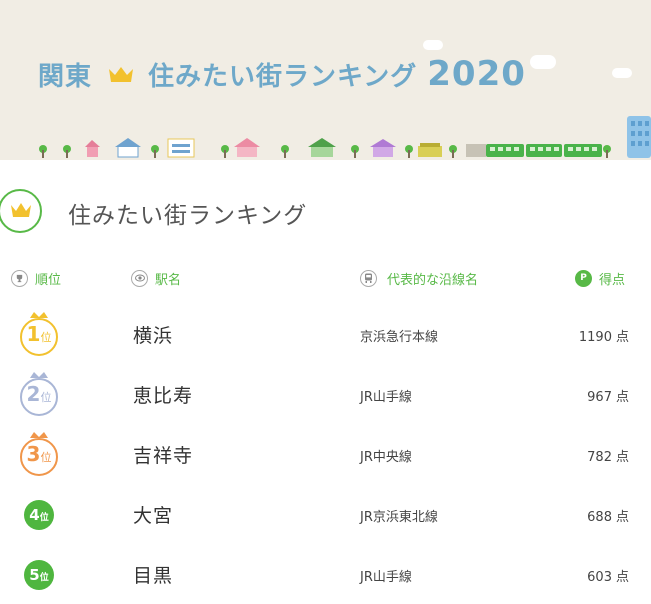 Image resolution: width=651 pixels, height=604 pixels. I want to click on rank-medal-gold: 1位, so click(40, 334).